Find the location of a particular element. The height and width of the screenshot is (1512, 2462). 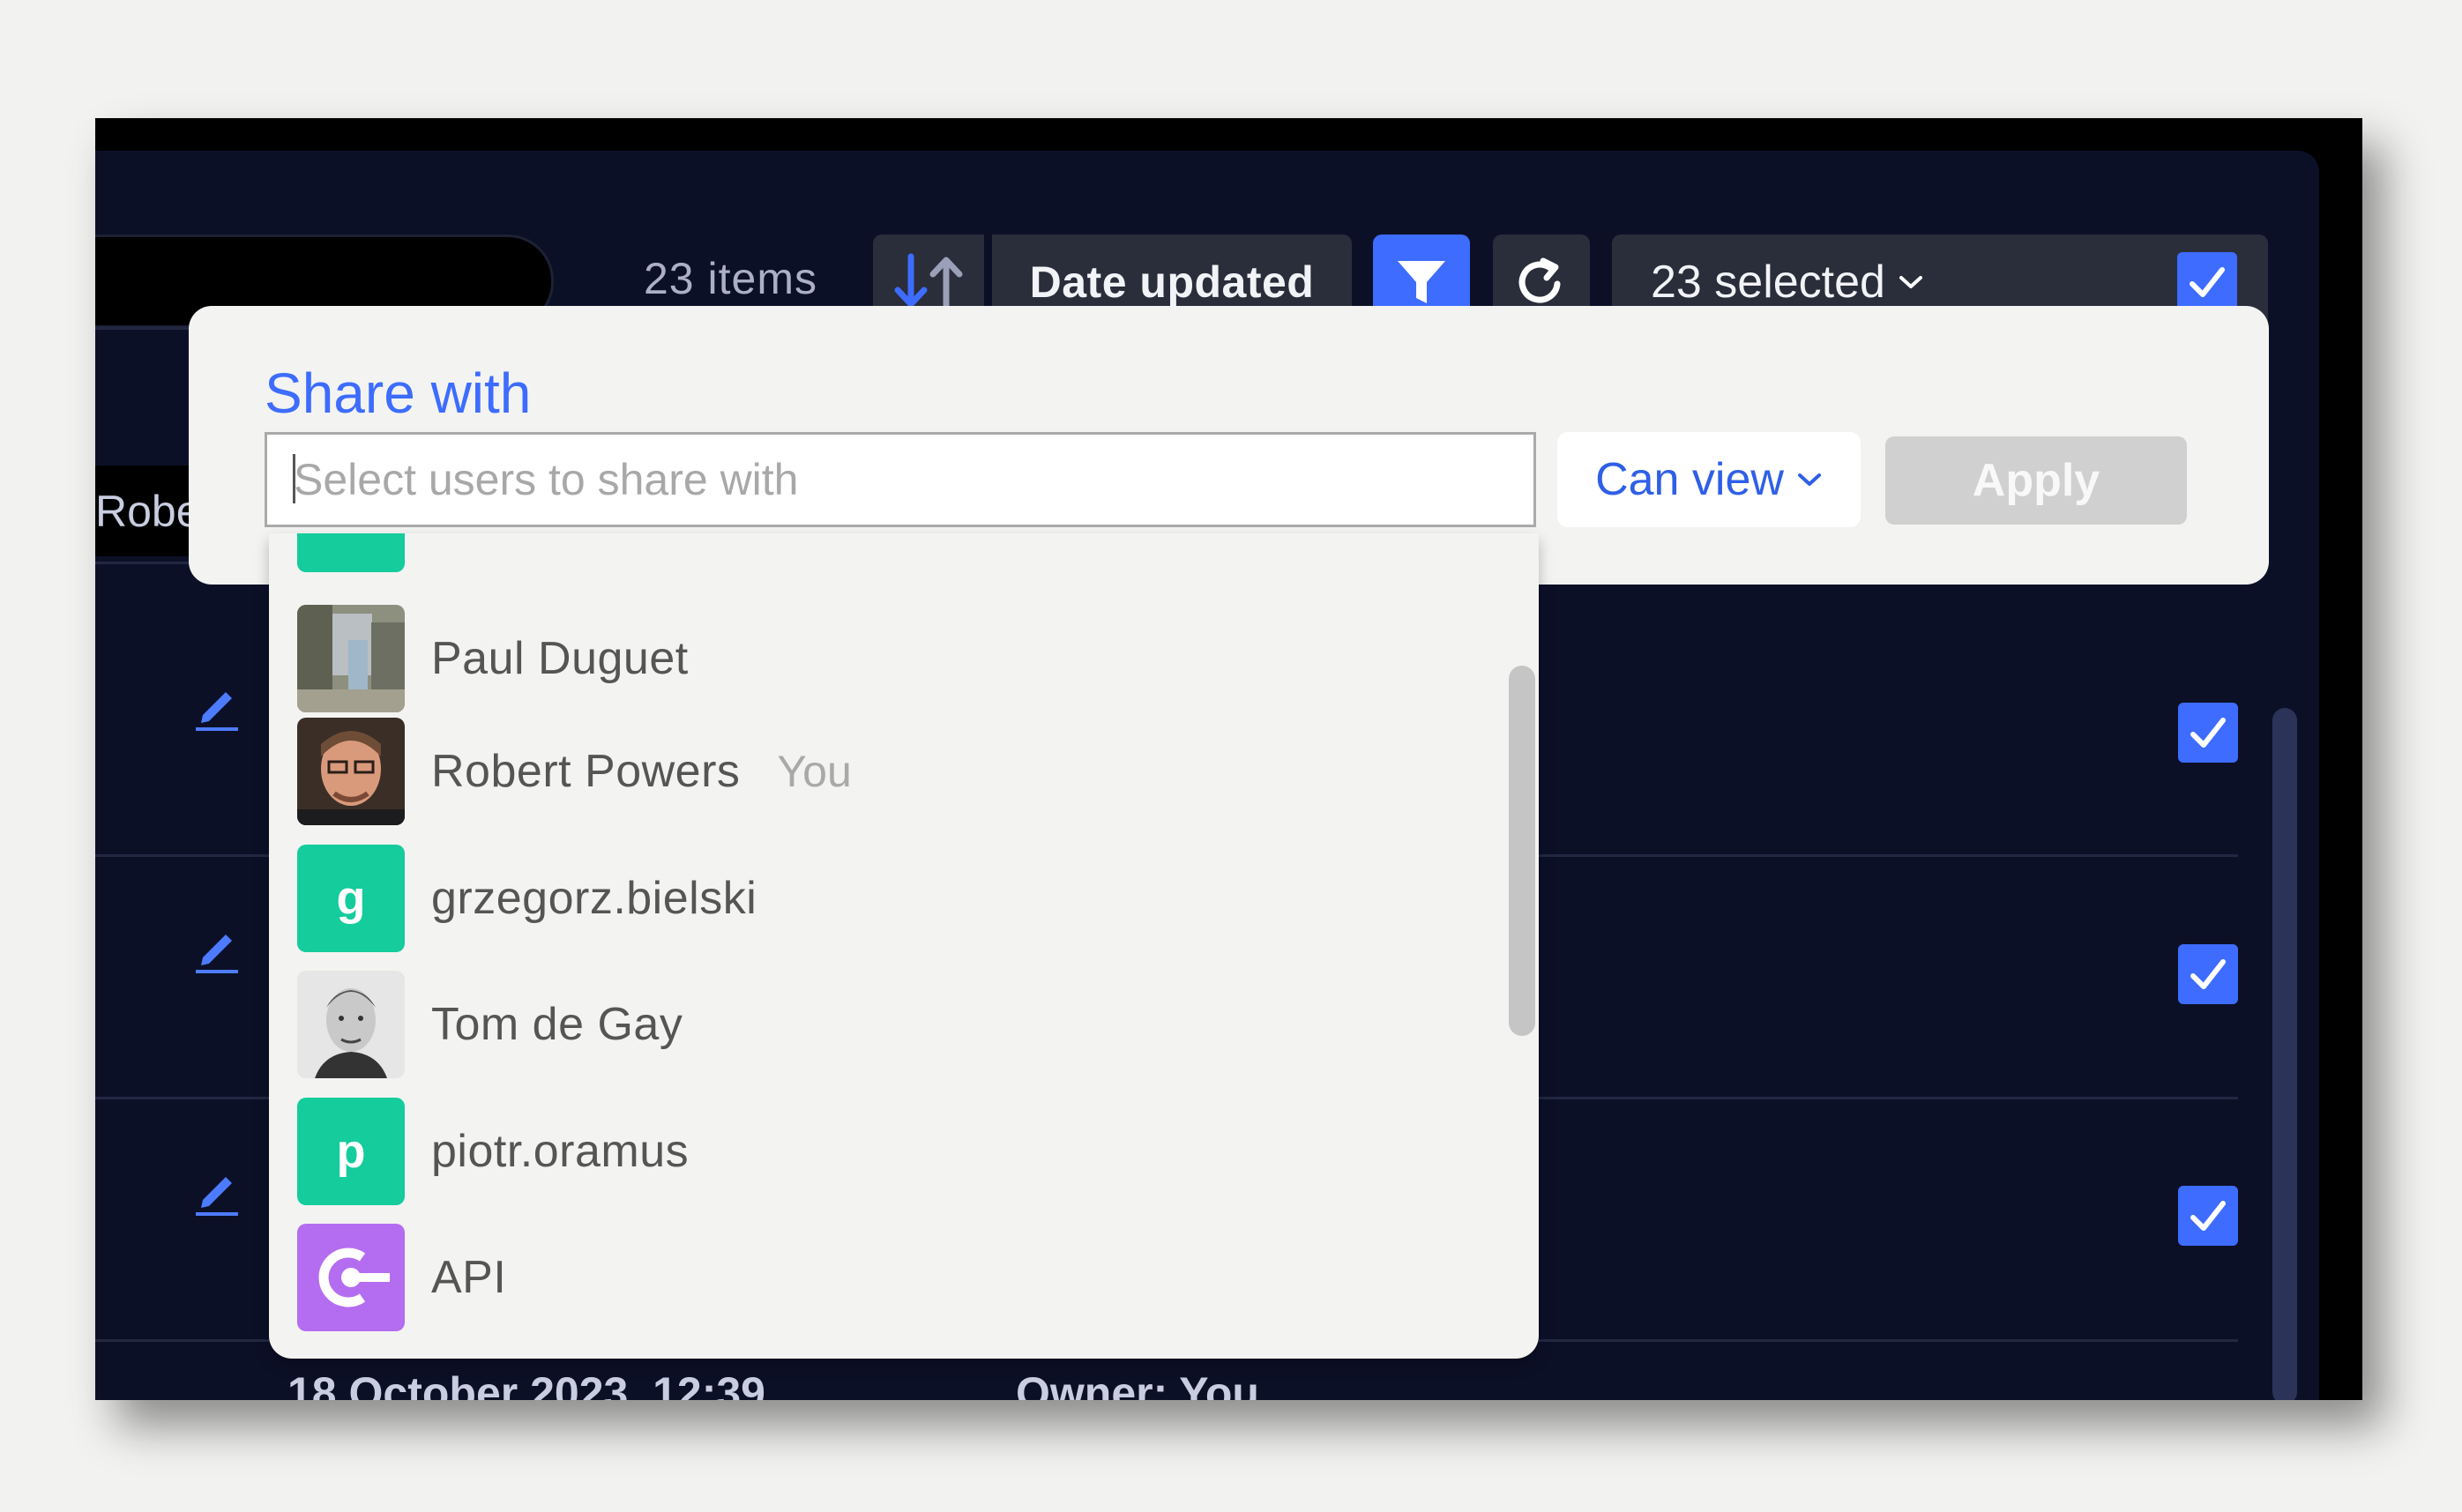

avatar: p is located at coordinates (351, 1152).